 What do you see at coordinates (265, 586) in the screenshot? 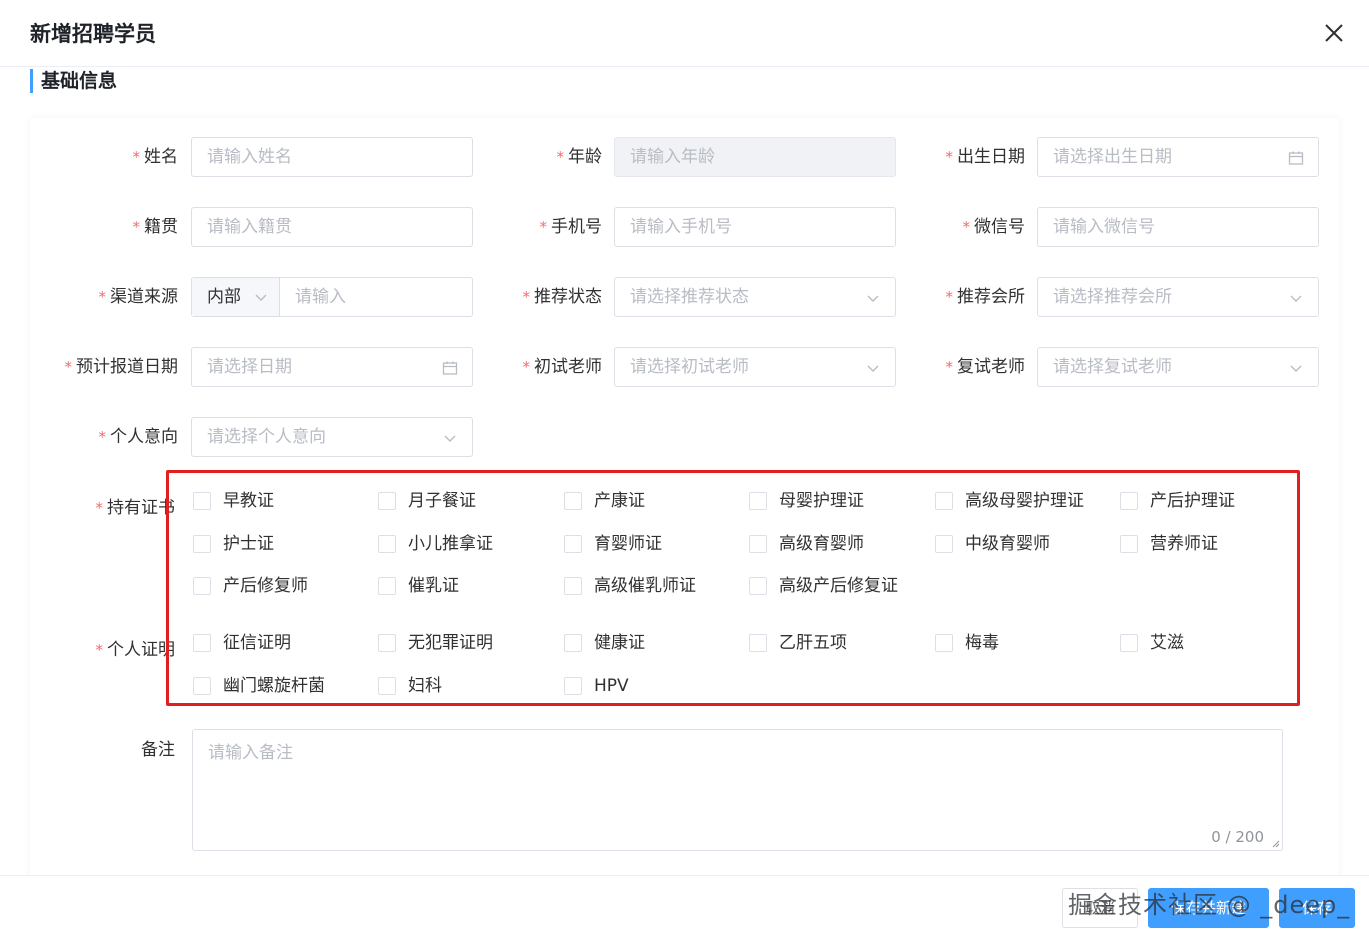
I see `checkbox-label: 产后修复师` at bounding box center [265, 586].